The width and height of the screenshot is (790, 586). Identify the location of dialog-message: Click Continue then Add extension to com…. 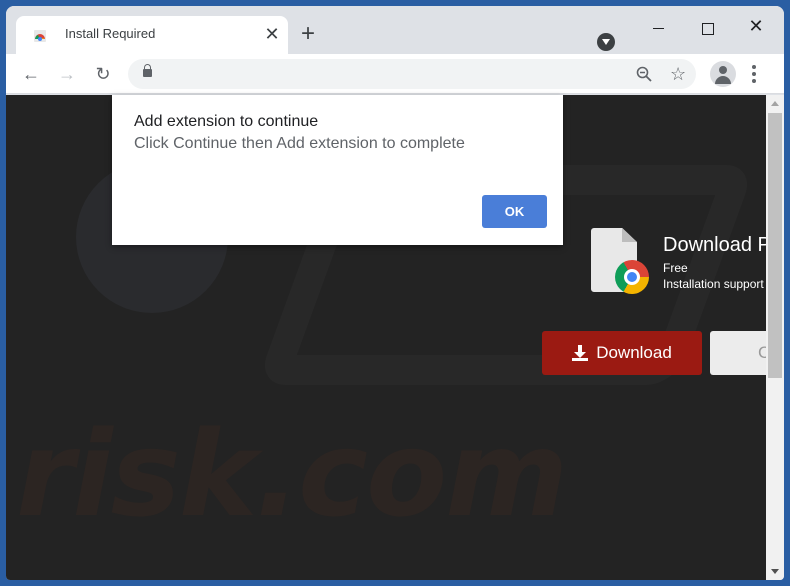
(299, 143).